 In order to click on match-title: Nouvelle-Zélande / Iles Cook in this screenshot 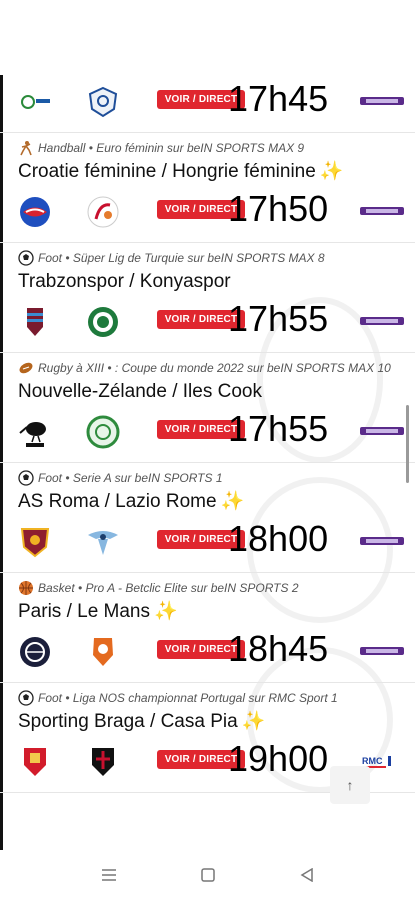, I will do `click(207, 391)`.